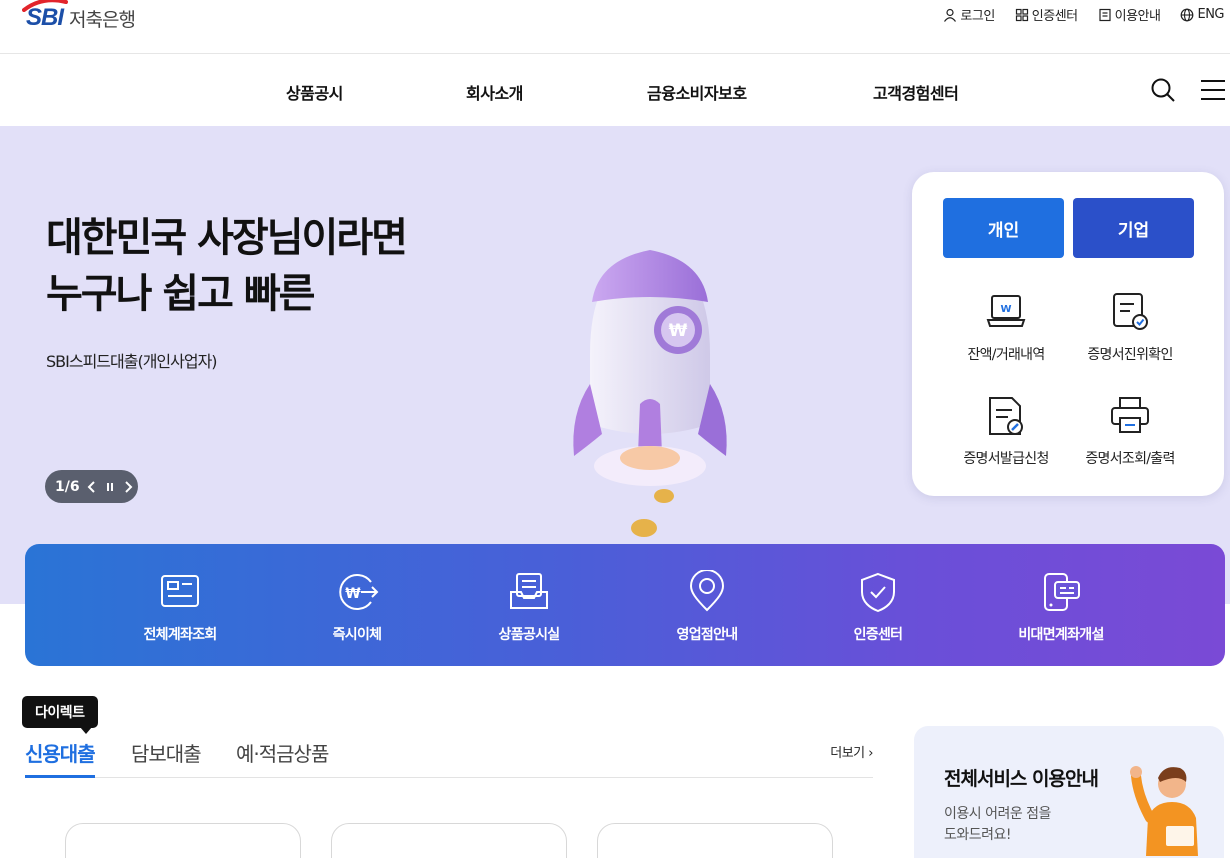 The height and width of the screenshot is (858, 1230). I want to click on mobile-card-icon, so click(1062, 592).